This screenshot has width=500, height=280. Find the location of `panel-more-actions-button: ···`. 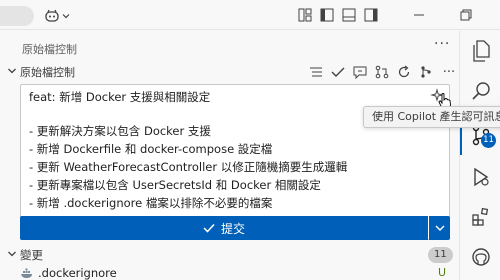

panel-more-actions-button: ··· is located at coordinates (442, 44).